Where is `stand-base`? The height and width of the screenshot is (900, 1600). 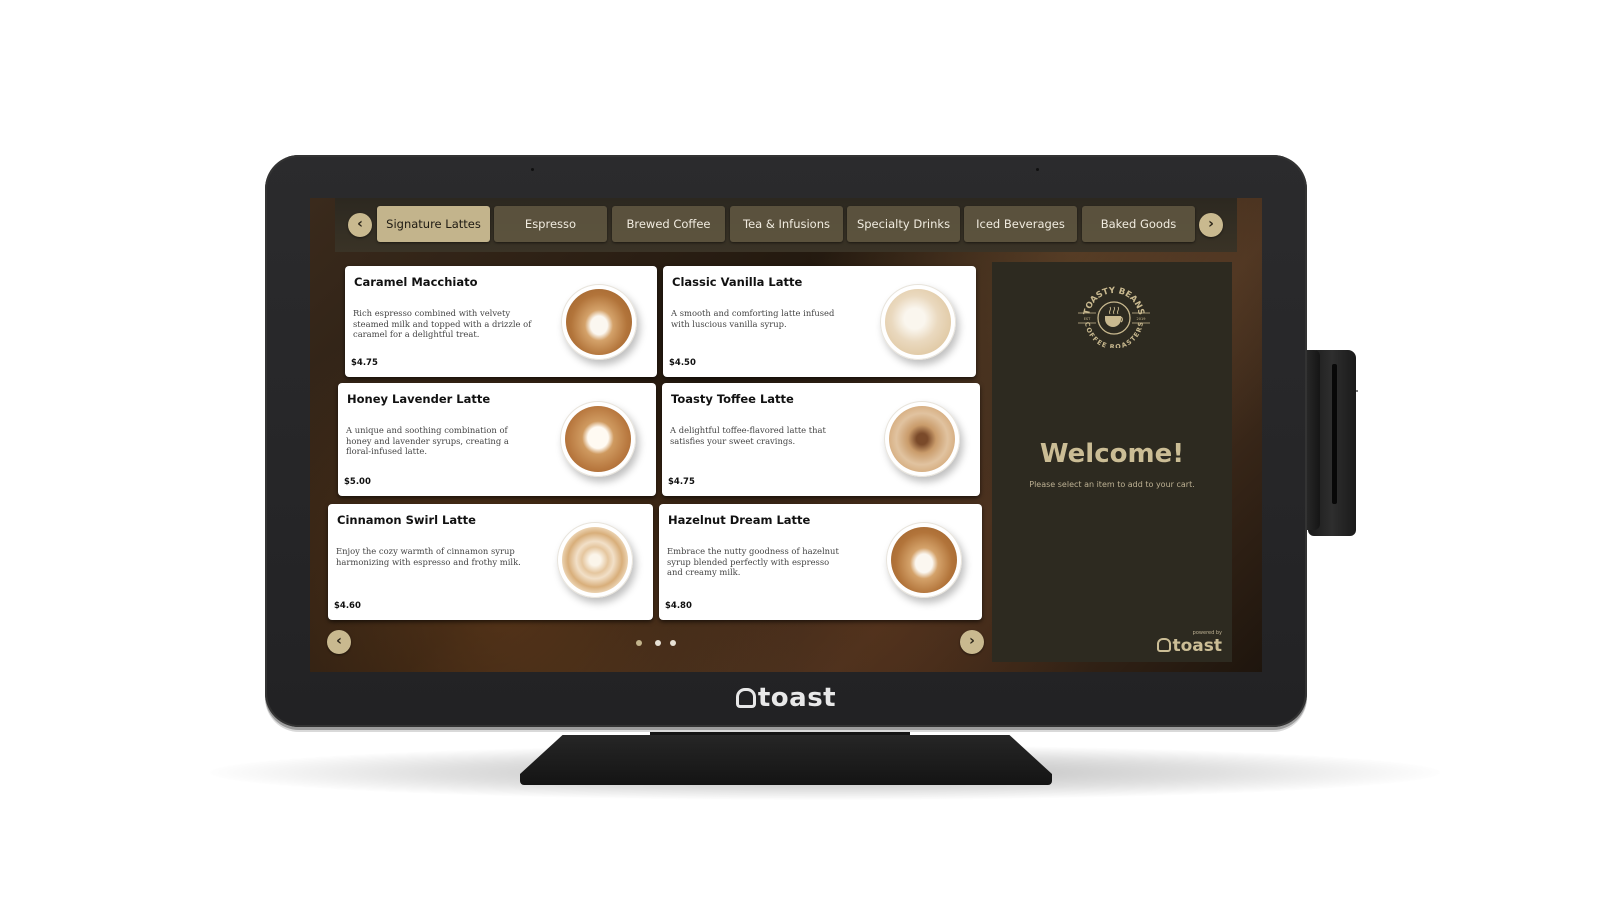 stand-base is located at coordinates (786, 760).